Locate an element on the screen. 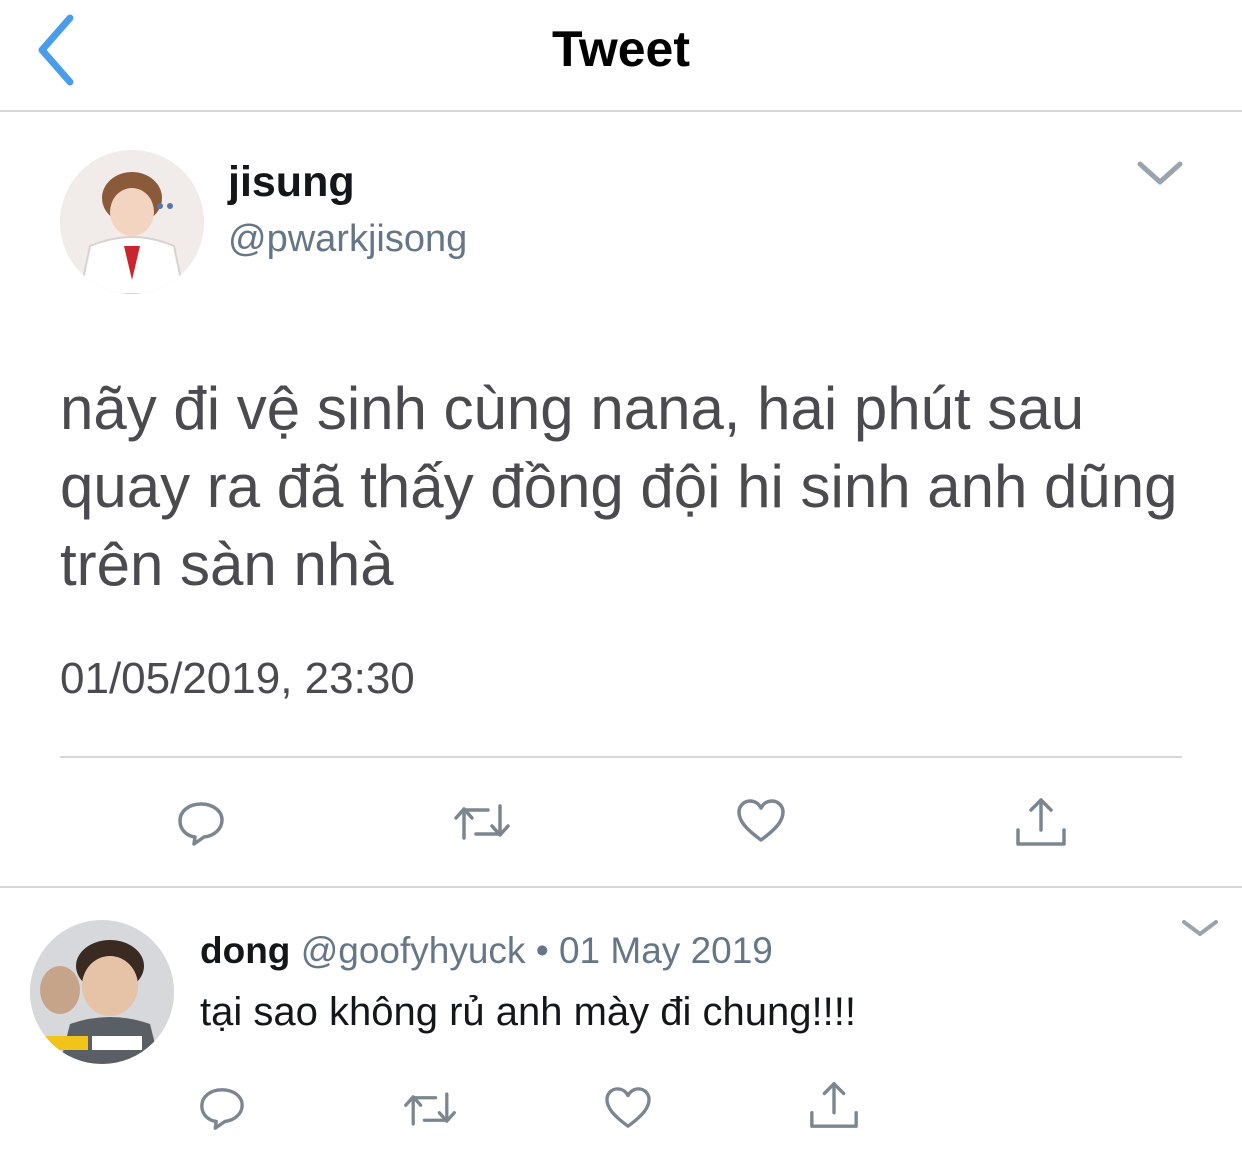 This screenshot has width=1242, height=1156. reply-reply-button is located at coordinates (222, 1108).